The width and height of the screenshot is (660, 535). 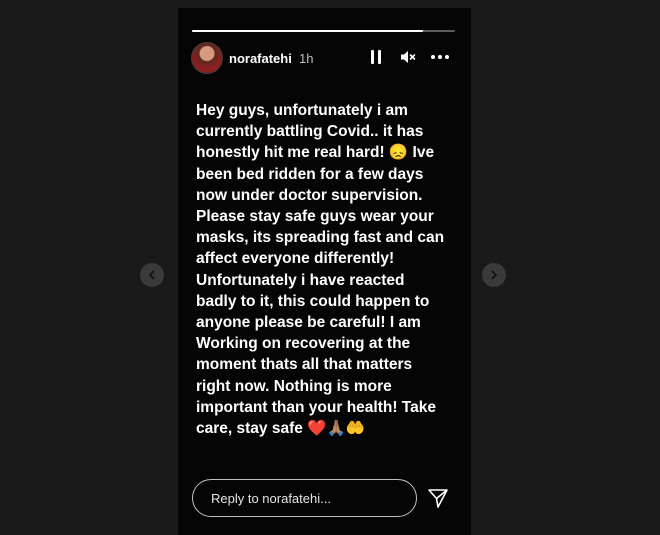 What do you see at coordinates (308, 31) in the screenshot?
I see `story-progress-fill` at bounding box center [308, 31].